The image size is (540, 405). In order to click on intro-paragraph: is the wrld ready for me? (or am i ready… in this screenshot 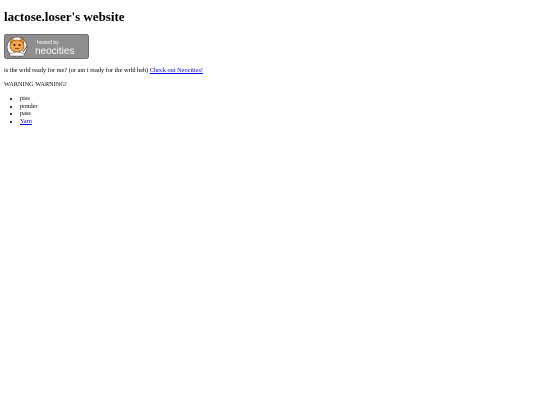, I will do `click(270, 71)`.